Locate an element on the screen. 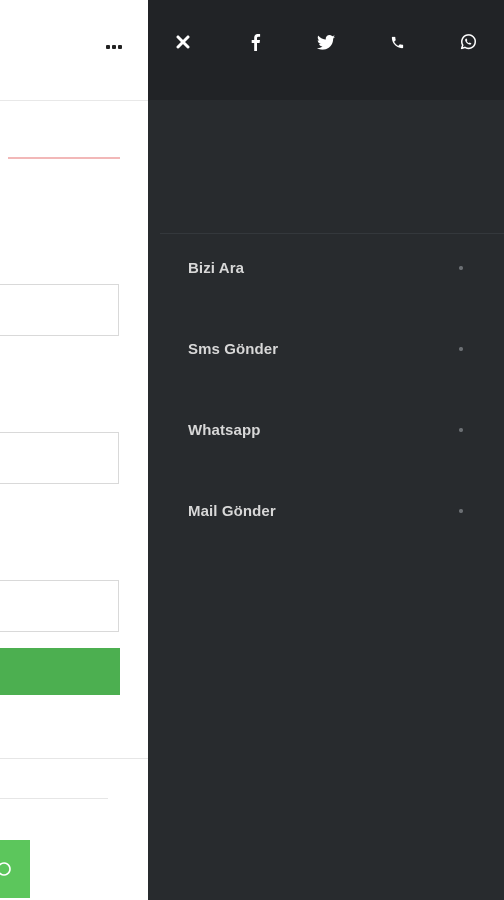  close-icon is located at coordinates (183, 42).